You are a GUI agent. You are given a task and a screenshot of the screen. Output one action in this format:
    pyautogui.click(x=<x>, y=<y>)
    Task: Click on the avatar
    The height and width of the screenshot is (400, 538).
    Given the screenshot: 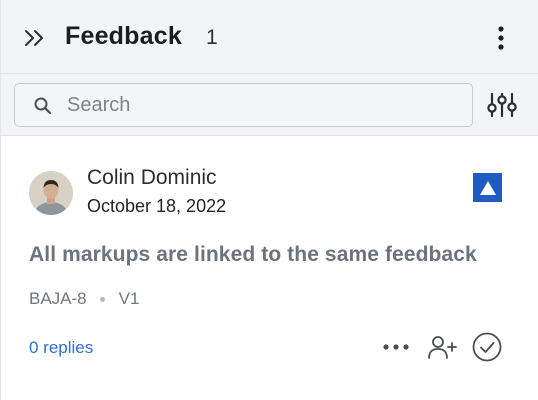 What is the action you would take?
    pyautogui.click(x=51, y=193)
    